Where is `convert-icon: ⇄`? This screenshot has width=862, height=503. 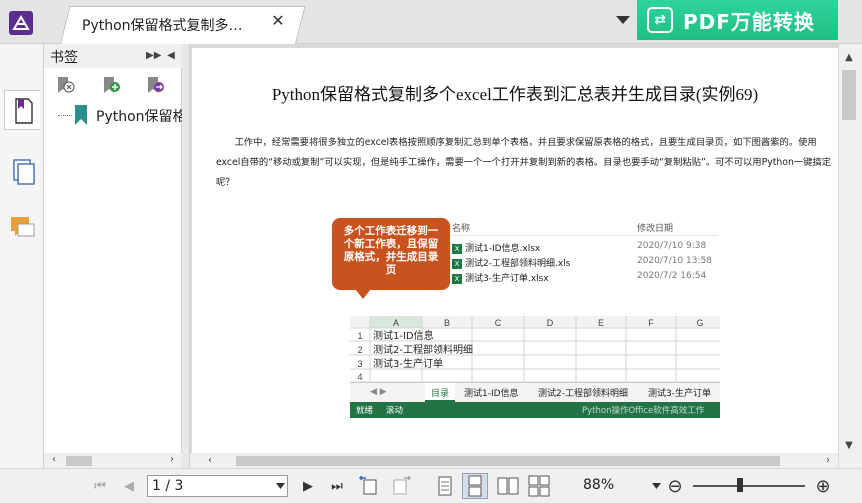
convert-icon: ⇄ is located at coordinates (660, 20).